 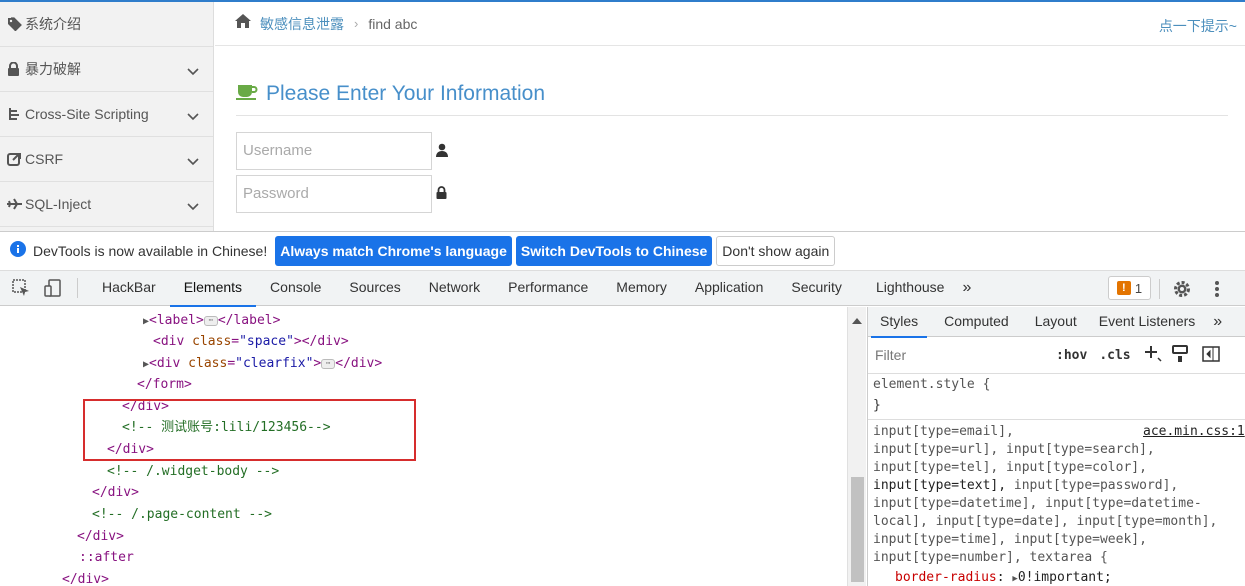 What do you see at coordinates (16, 114) in the screenshot?
I see `sitemap-icon` at bounding box center [16, 114].